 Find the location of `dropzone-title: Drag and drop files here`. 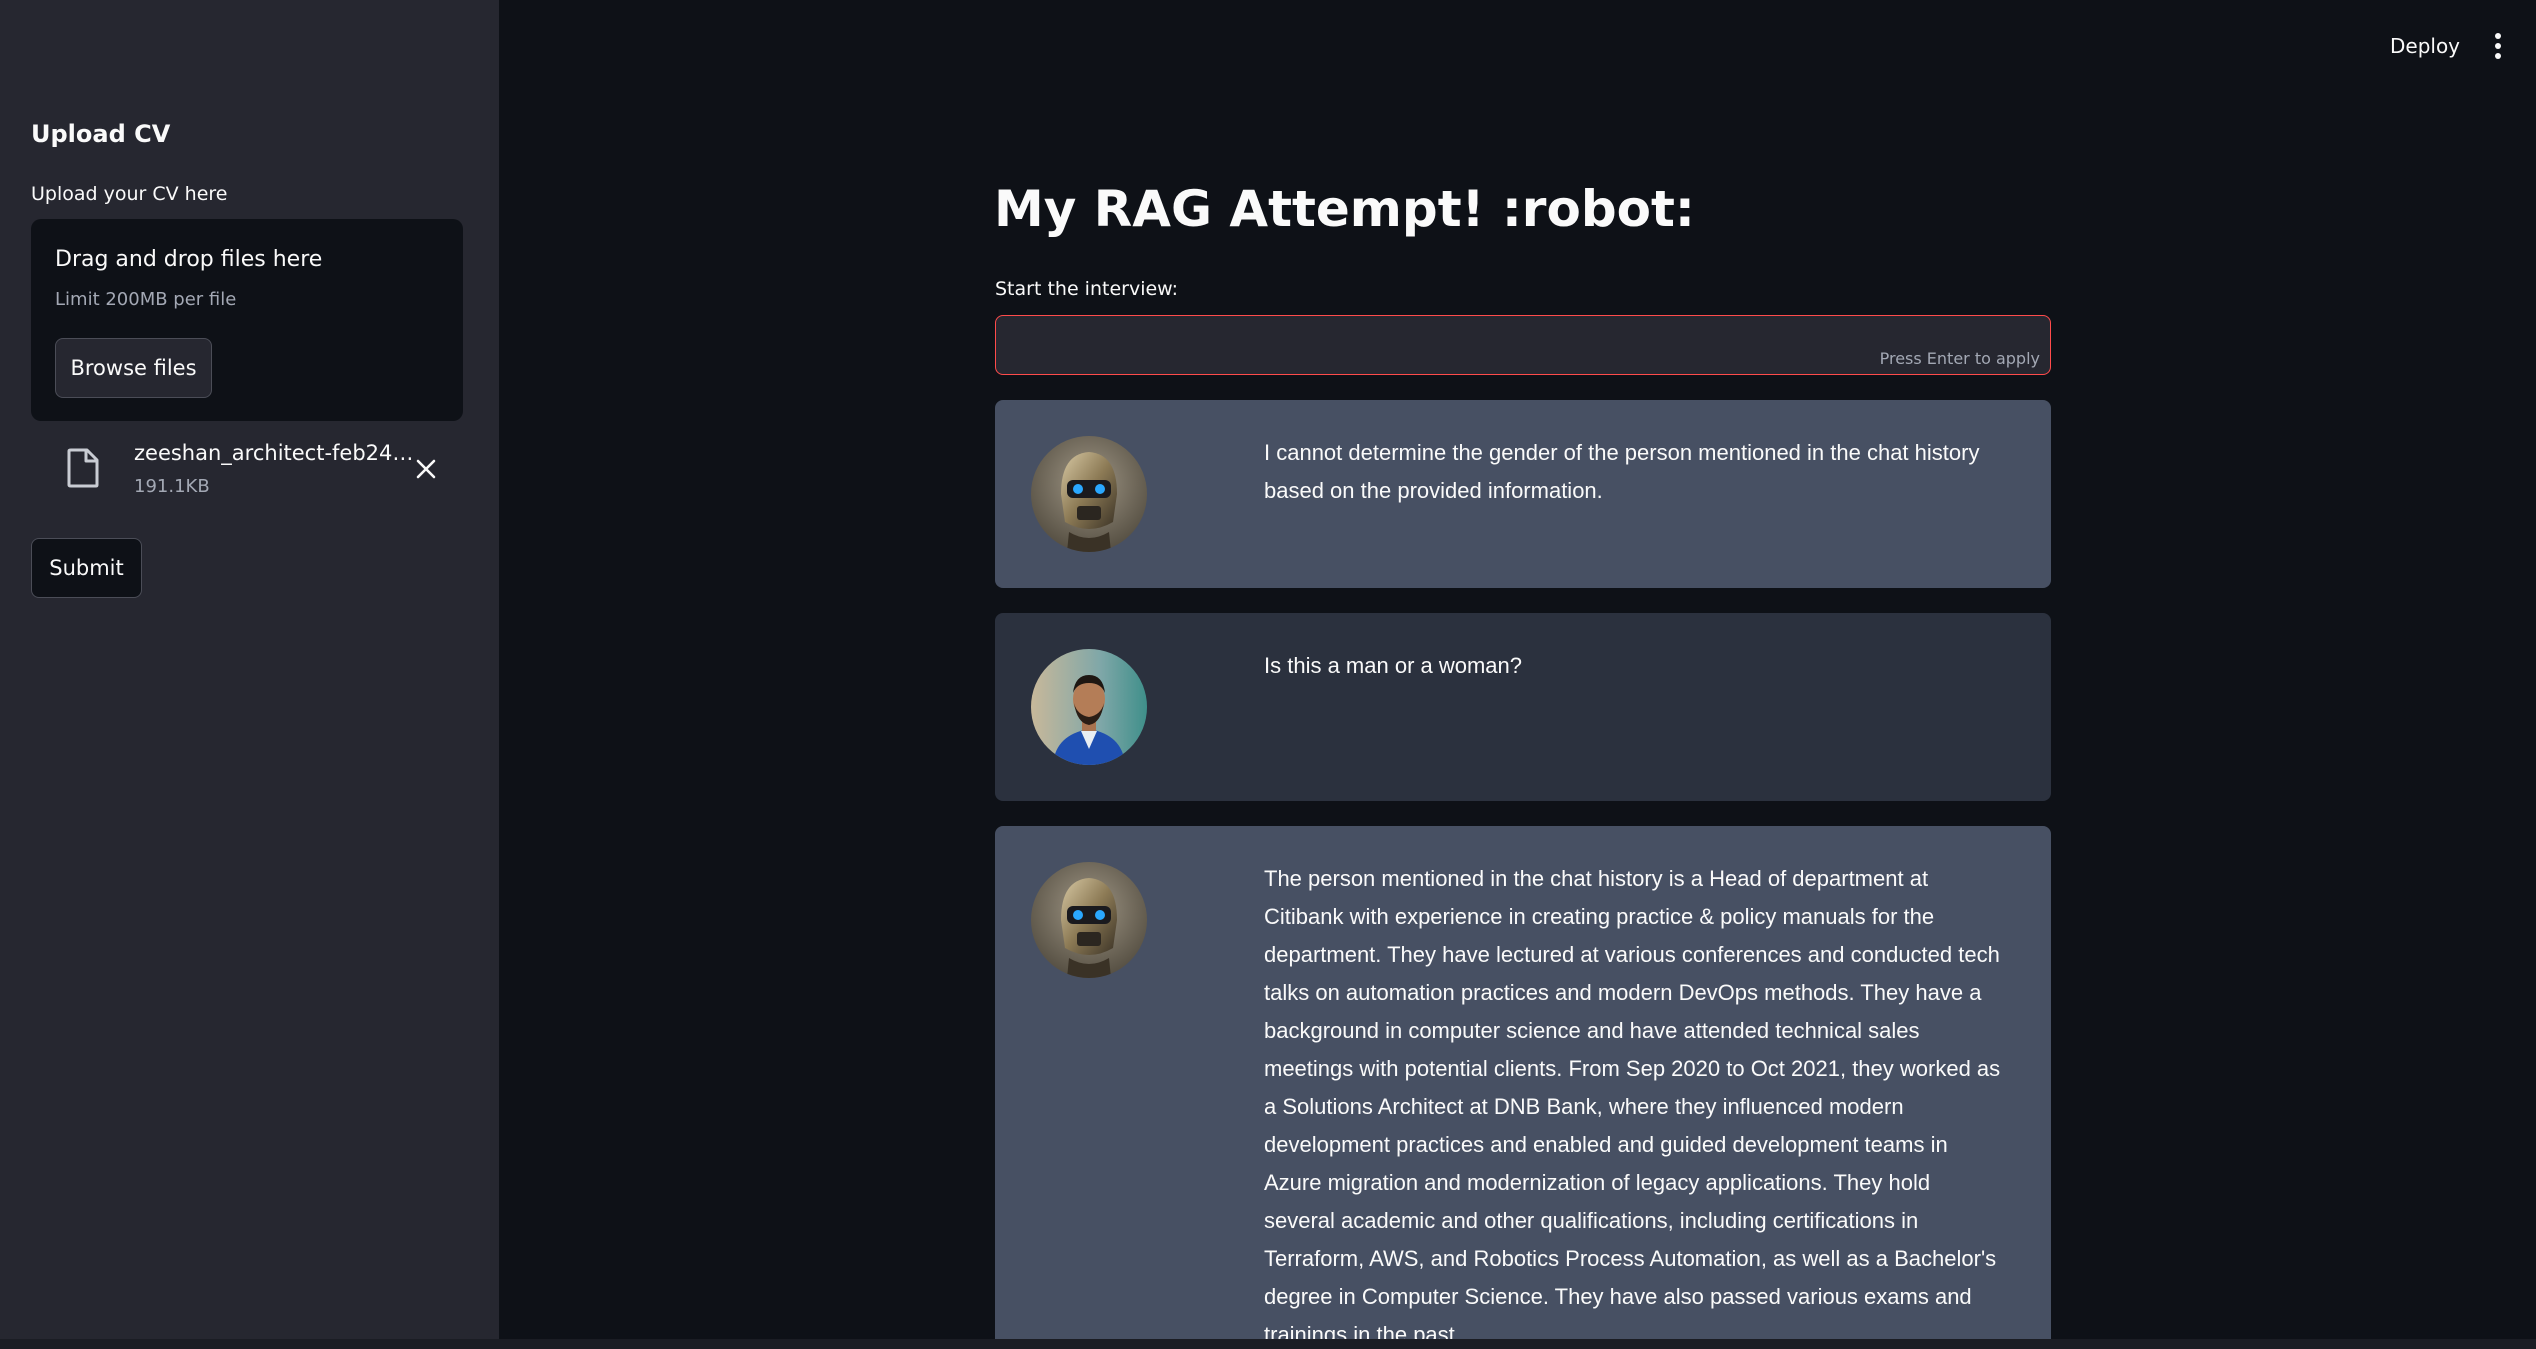

dropzone-title: Drag and drop files here is located at coordinates (189, 259).